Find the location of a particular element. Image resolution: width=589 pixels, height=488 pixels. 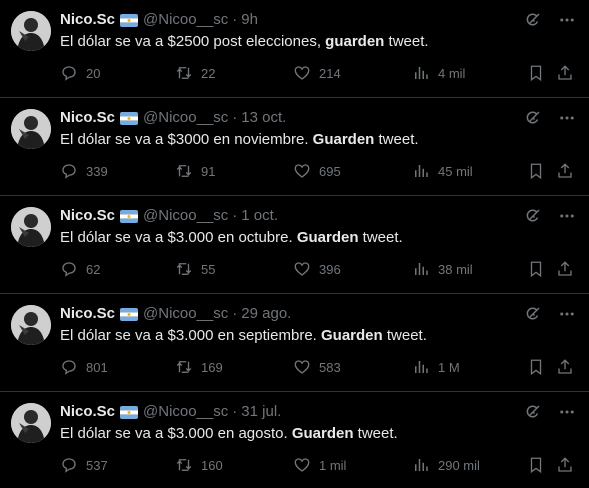

tweet-timestamp: 9h is located at coordinates (249, 20).